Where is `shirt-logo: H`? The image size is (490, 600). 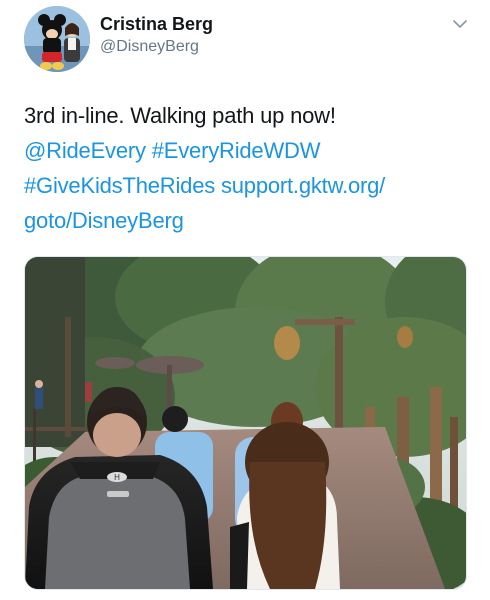 shirt-logo: H is located at coordinates (117, 477).